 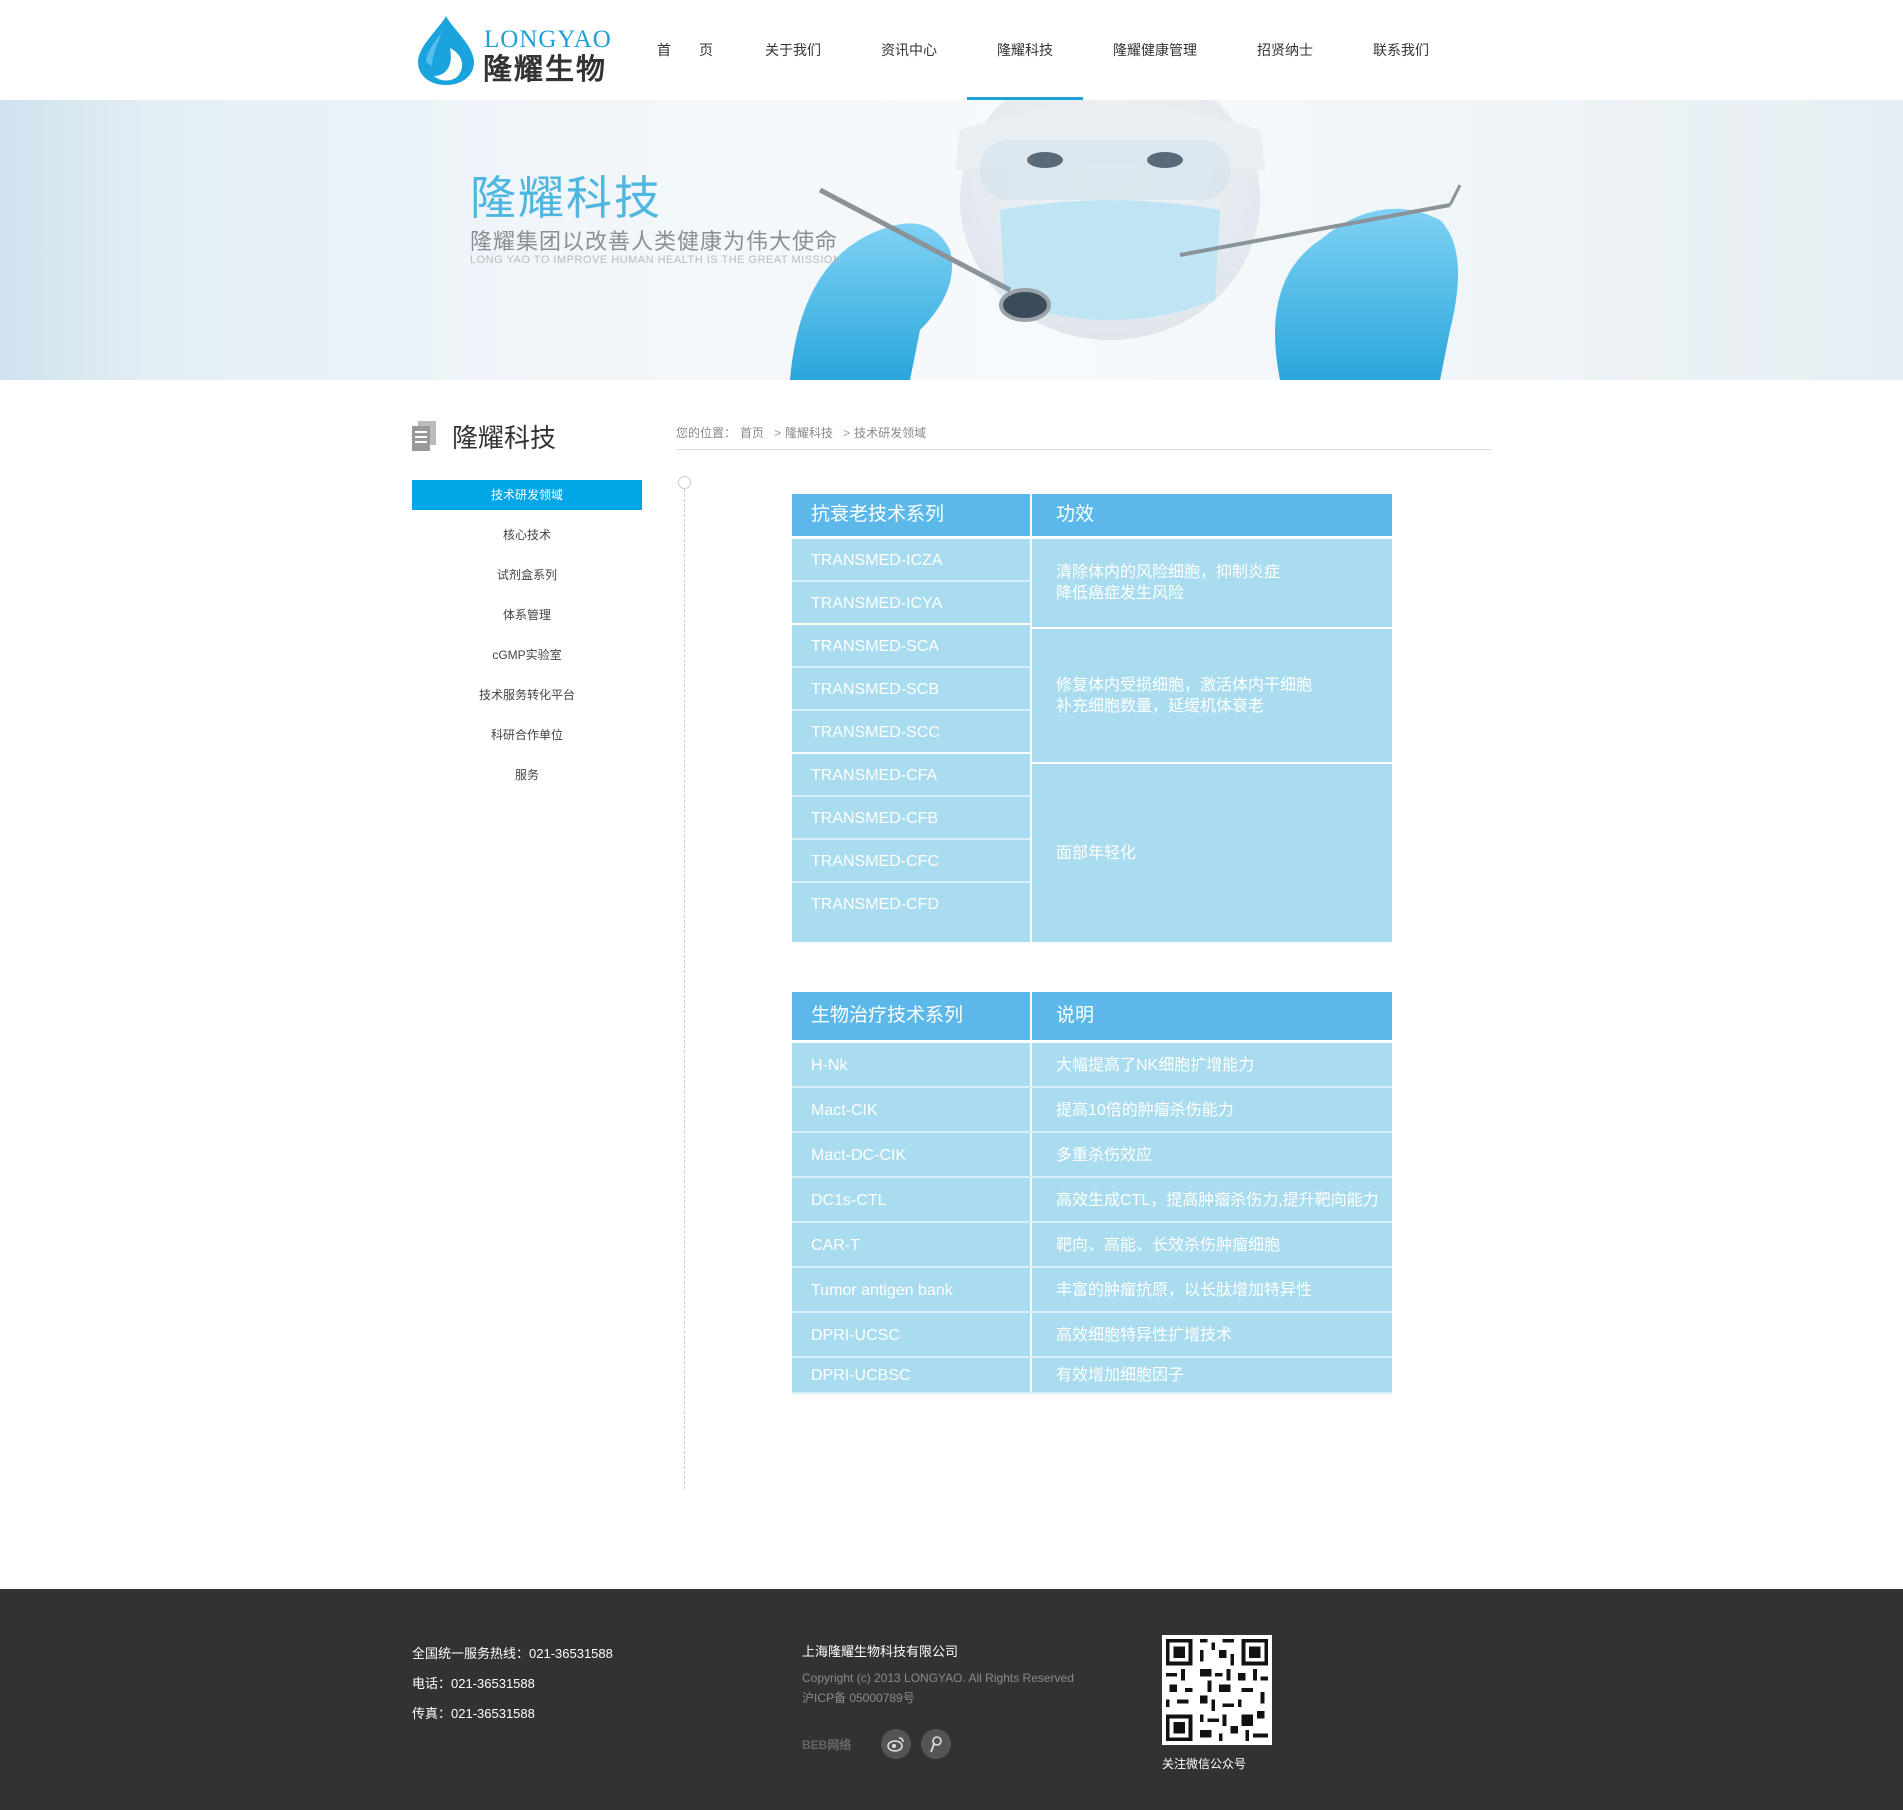 I want to click on effect-line: 补充细胞数量，延缓机体衰老, so click(x=1160, y=706).